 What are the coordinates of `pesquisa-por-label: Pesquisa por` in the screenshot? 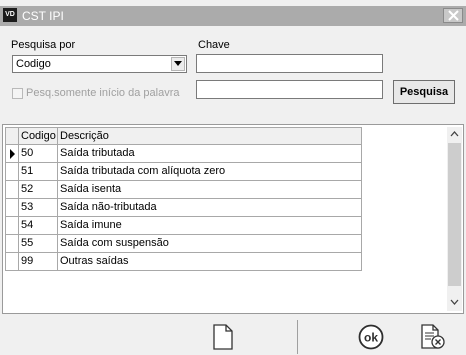 It's located at (43, 45).